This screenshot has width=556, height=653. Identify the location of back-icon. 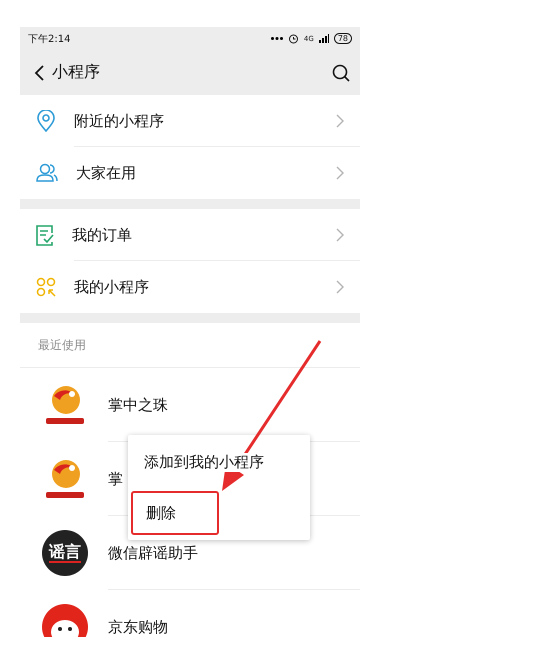
(39, 72).